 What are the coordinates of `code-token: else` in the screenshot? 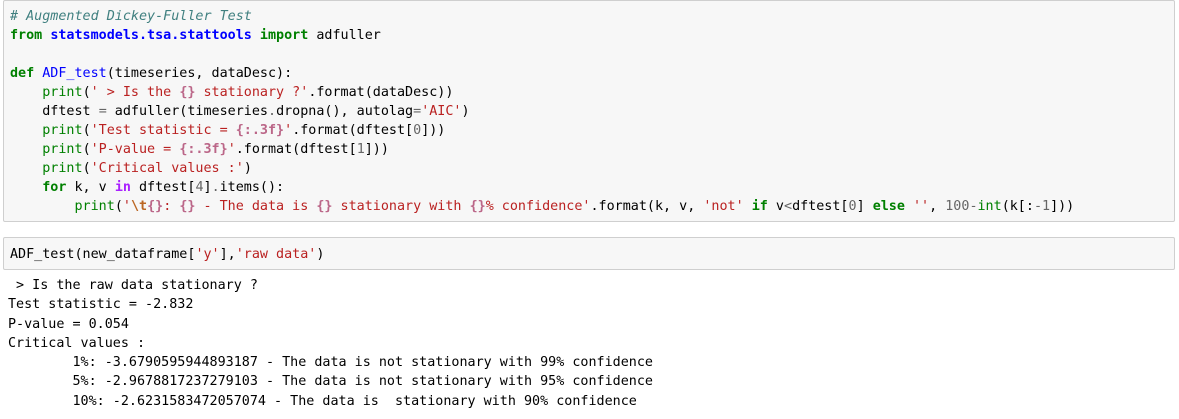 It's located at (888, 206).